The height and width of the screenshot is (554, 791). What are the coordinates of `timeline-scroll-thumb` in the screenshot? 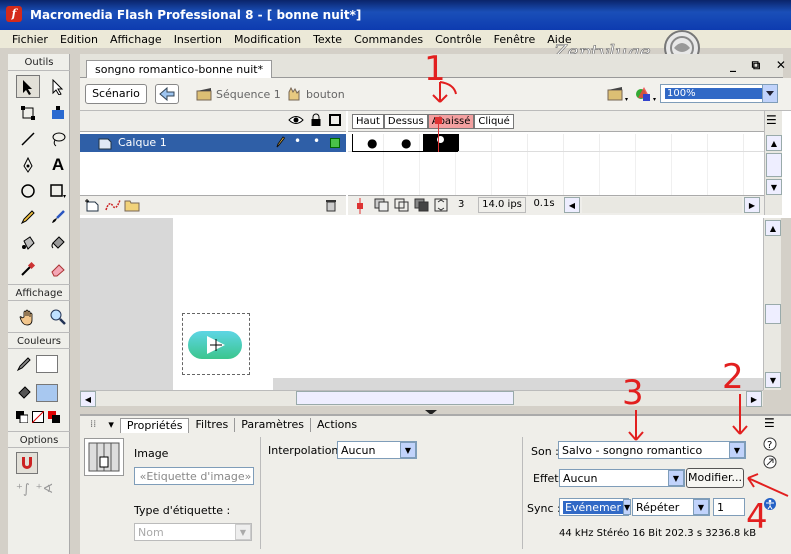 It's located at (774, 165).